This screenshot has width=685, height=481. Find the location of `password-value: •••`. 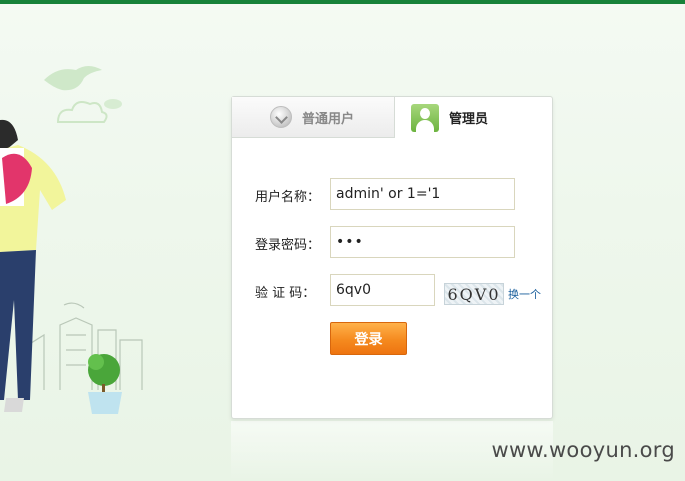

password-value: ••• is located at coordinates (350, 242).